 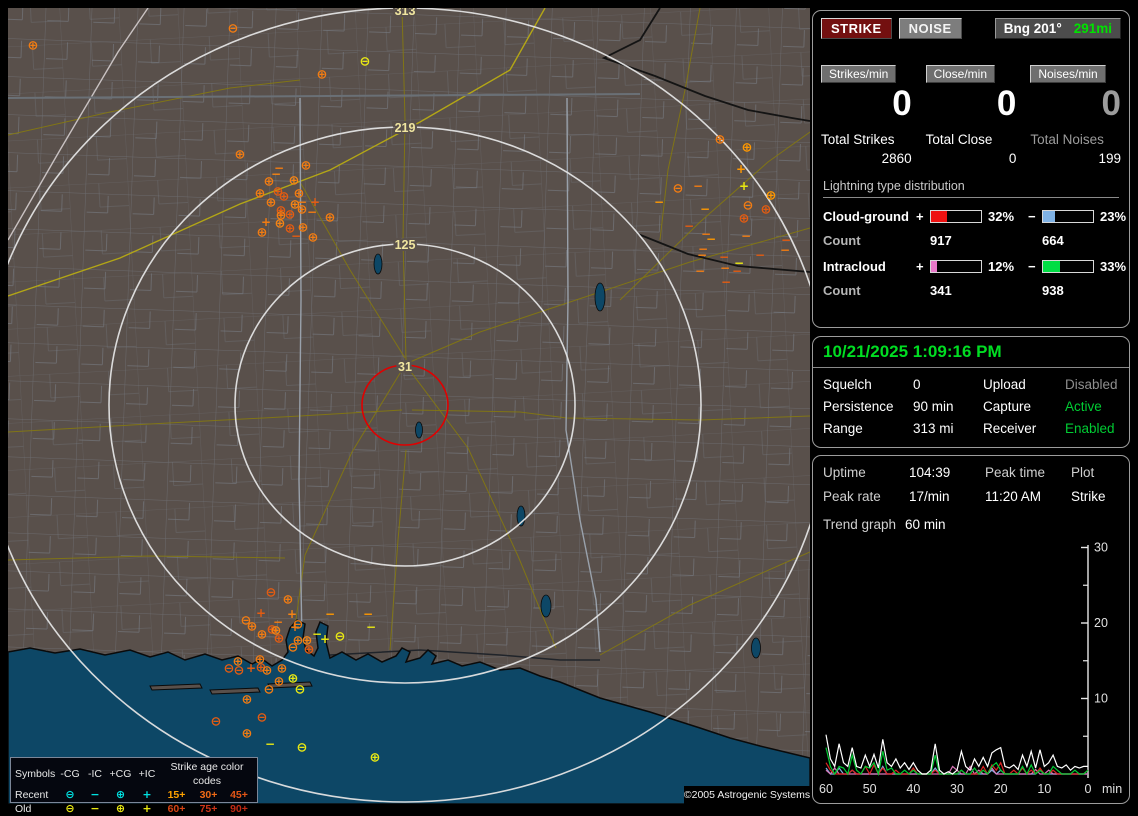 I want to click on distribution-title: Lightning type distribution, so click(x=971, y=188).